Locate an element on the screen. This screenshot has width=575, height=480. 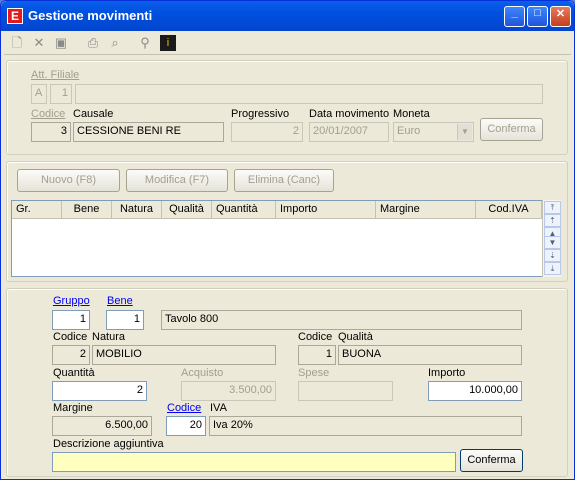
iva-codice-field: 20 is located at coordinates (186, 426).